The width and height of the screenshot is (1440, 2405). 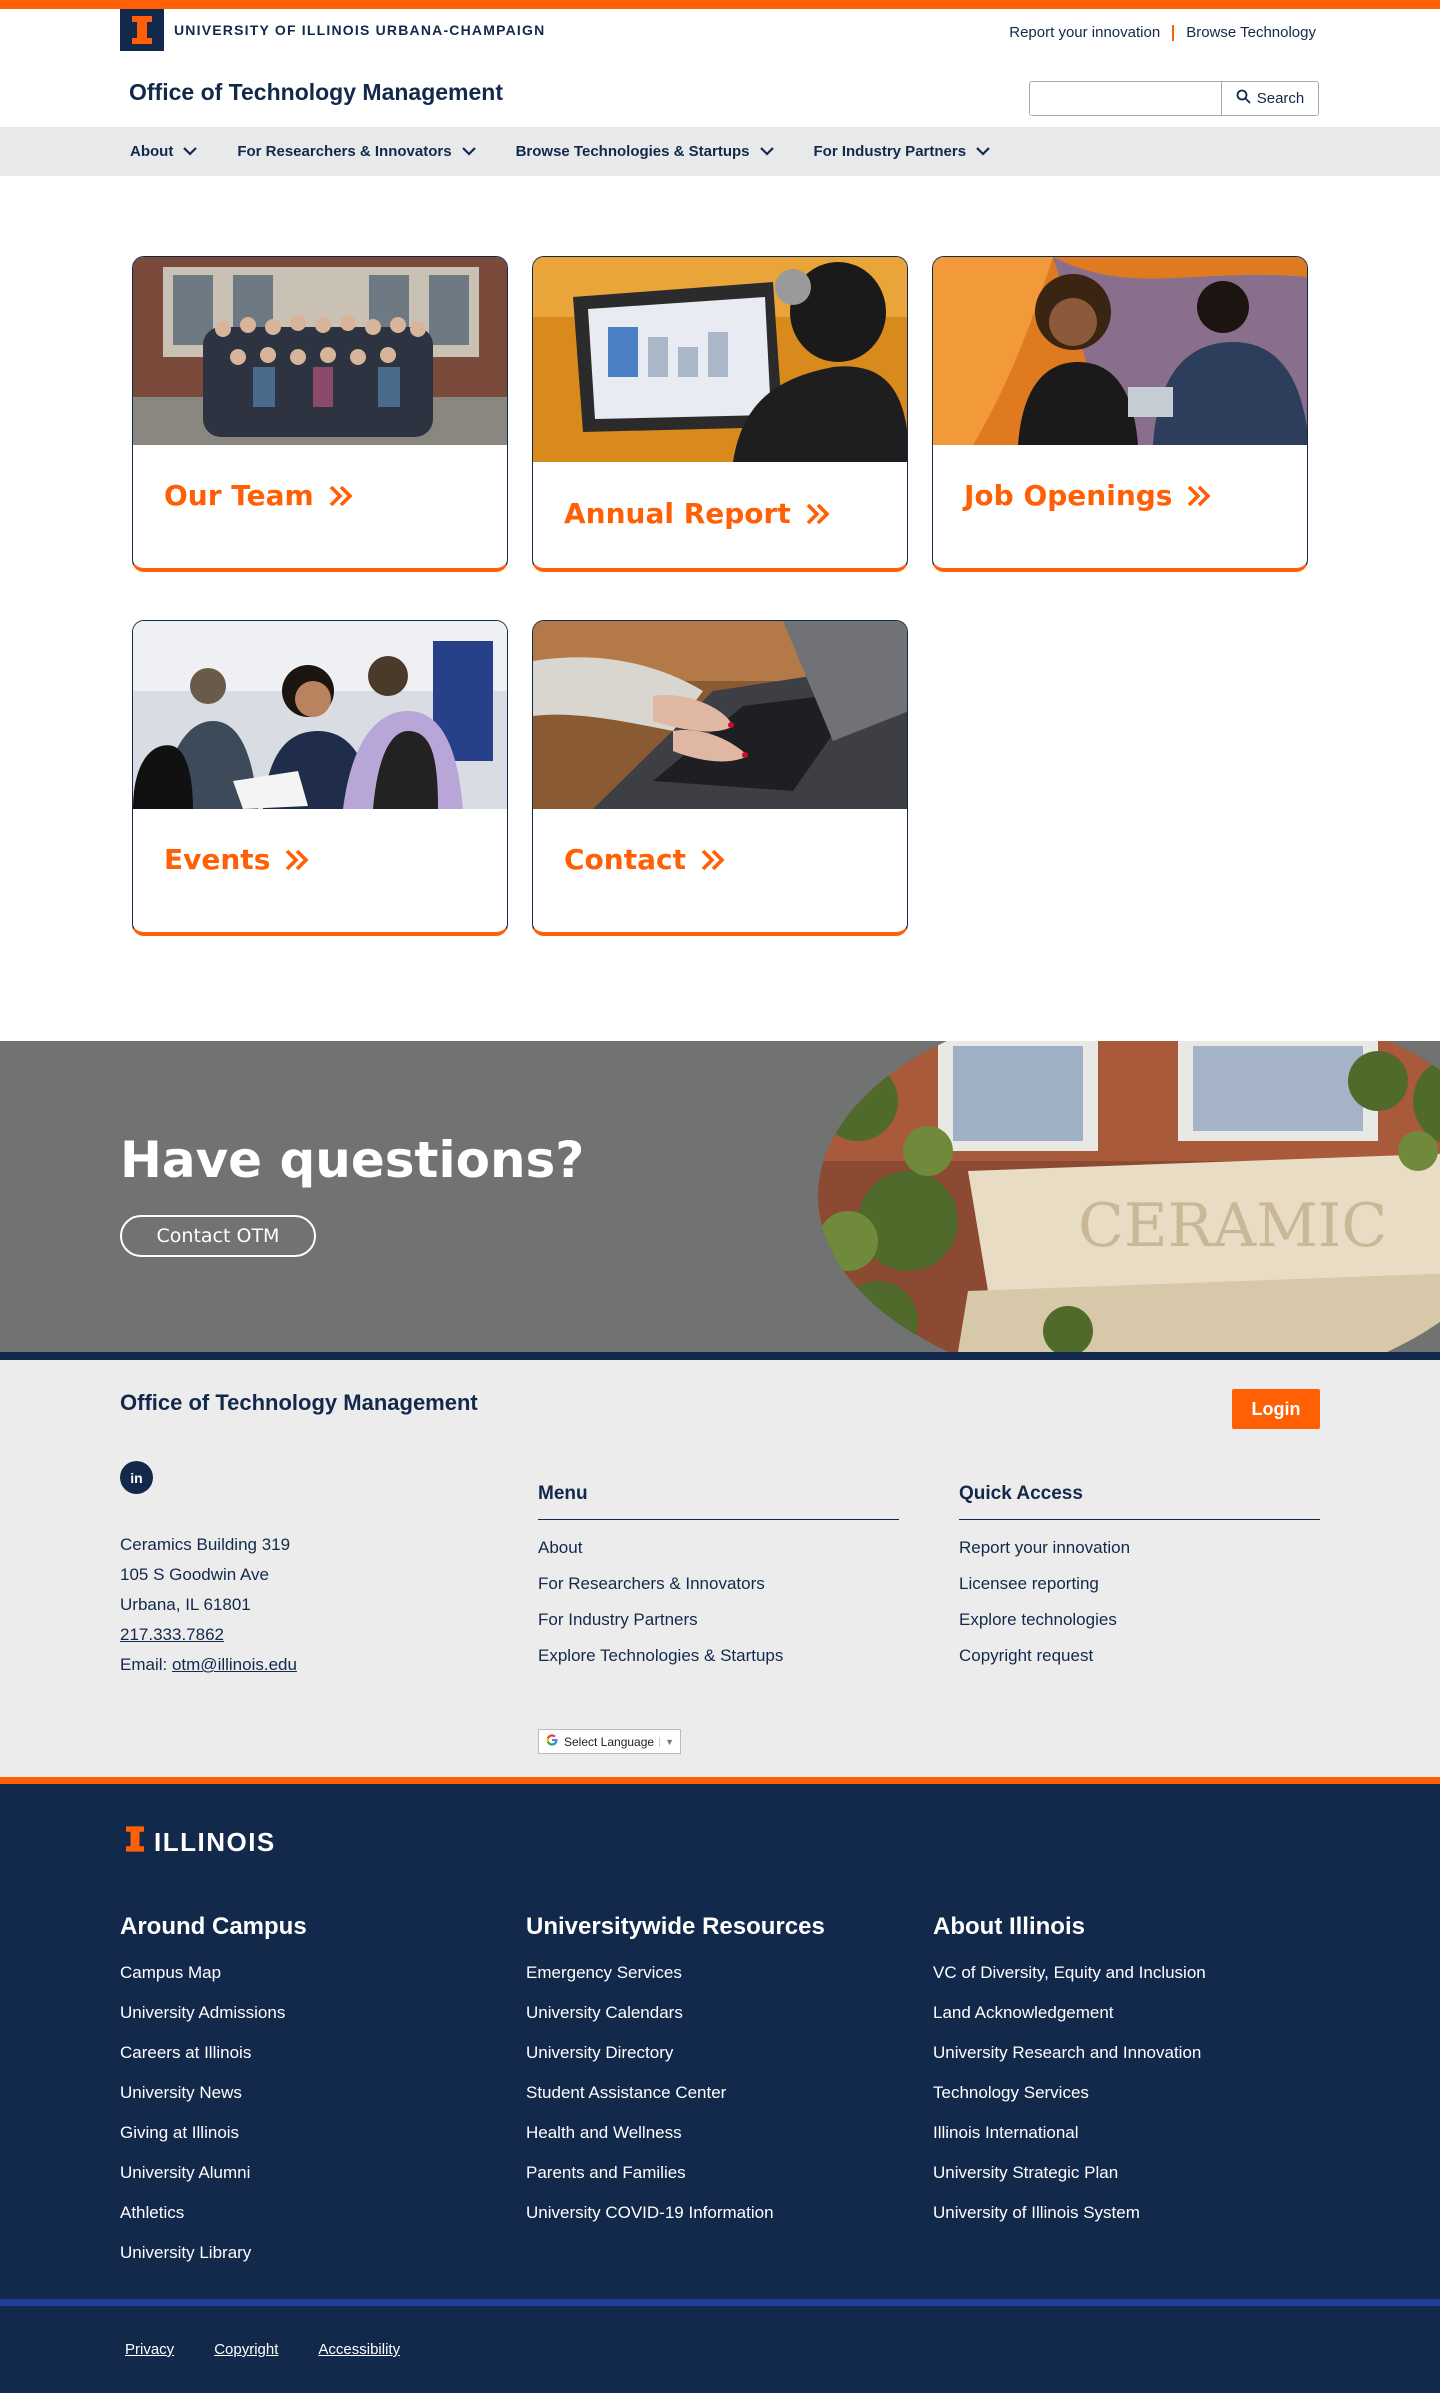 I want to click on copyright-link: Copyright, so click(x=246, y=2349).